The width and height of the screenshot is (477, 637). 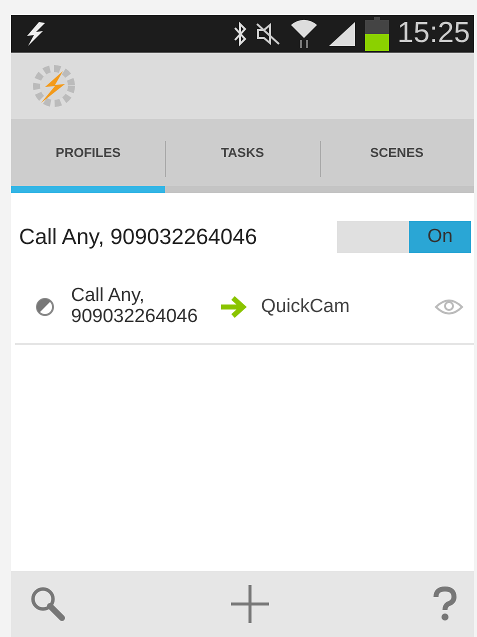 What do you see at coordinates (342, 34) in the screenshot?
I see `signal-icon` at bounding box center [342, 34].